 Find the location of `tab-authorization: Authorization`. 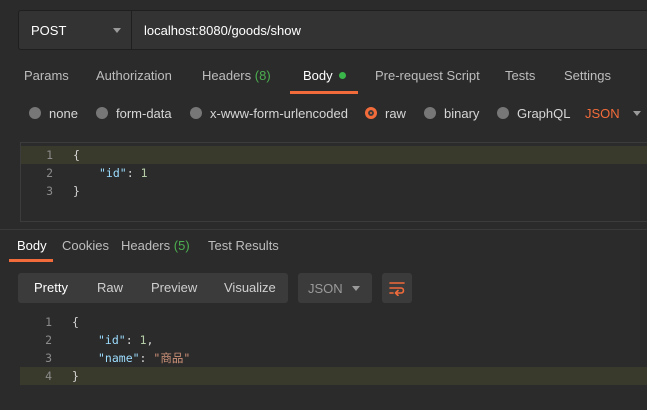

tab-authorization: Authorization is located at coordinates (134, 77).